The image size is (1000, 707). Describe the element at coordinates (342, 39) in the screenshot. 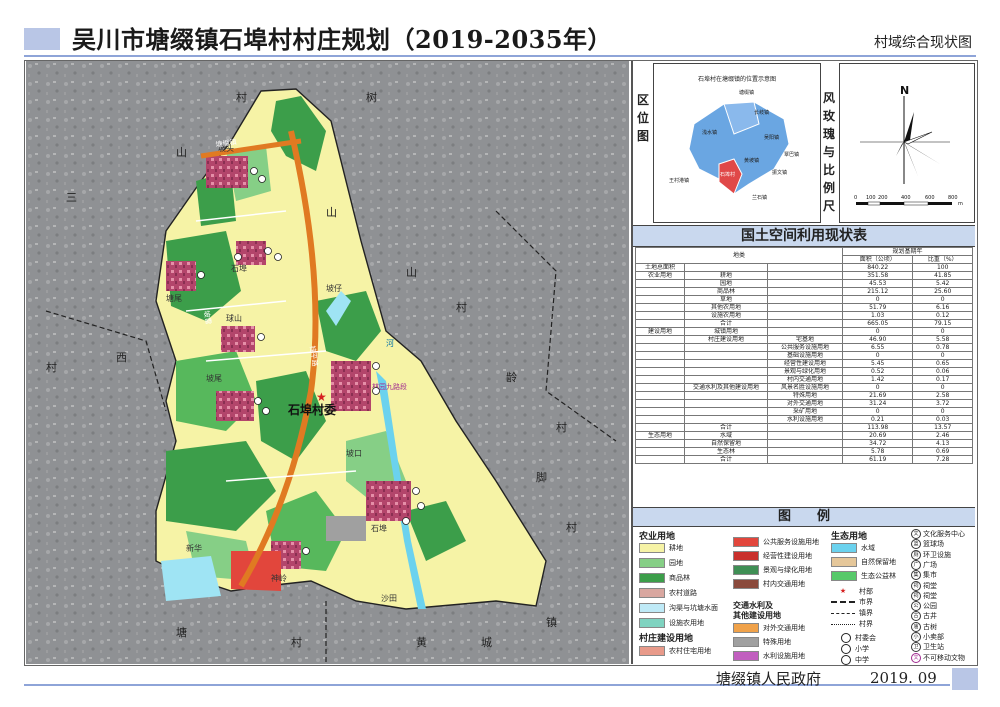

I see `page-title: 吴川市塘缀镇石埠村村庄规划（2019-2035年）` at that location.